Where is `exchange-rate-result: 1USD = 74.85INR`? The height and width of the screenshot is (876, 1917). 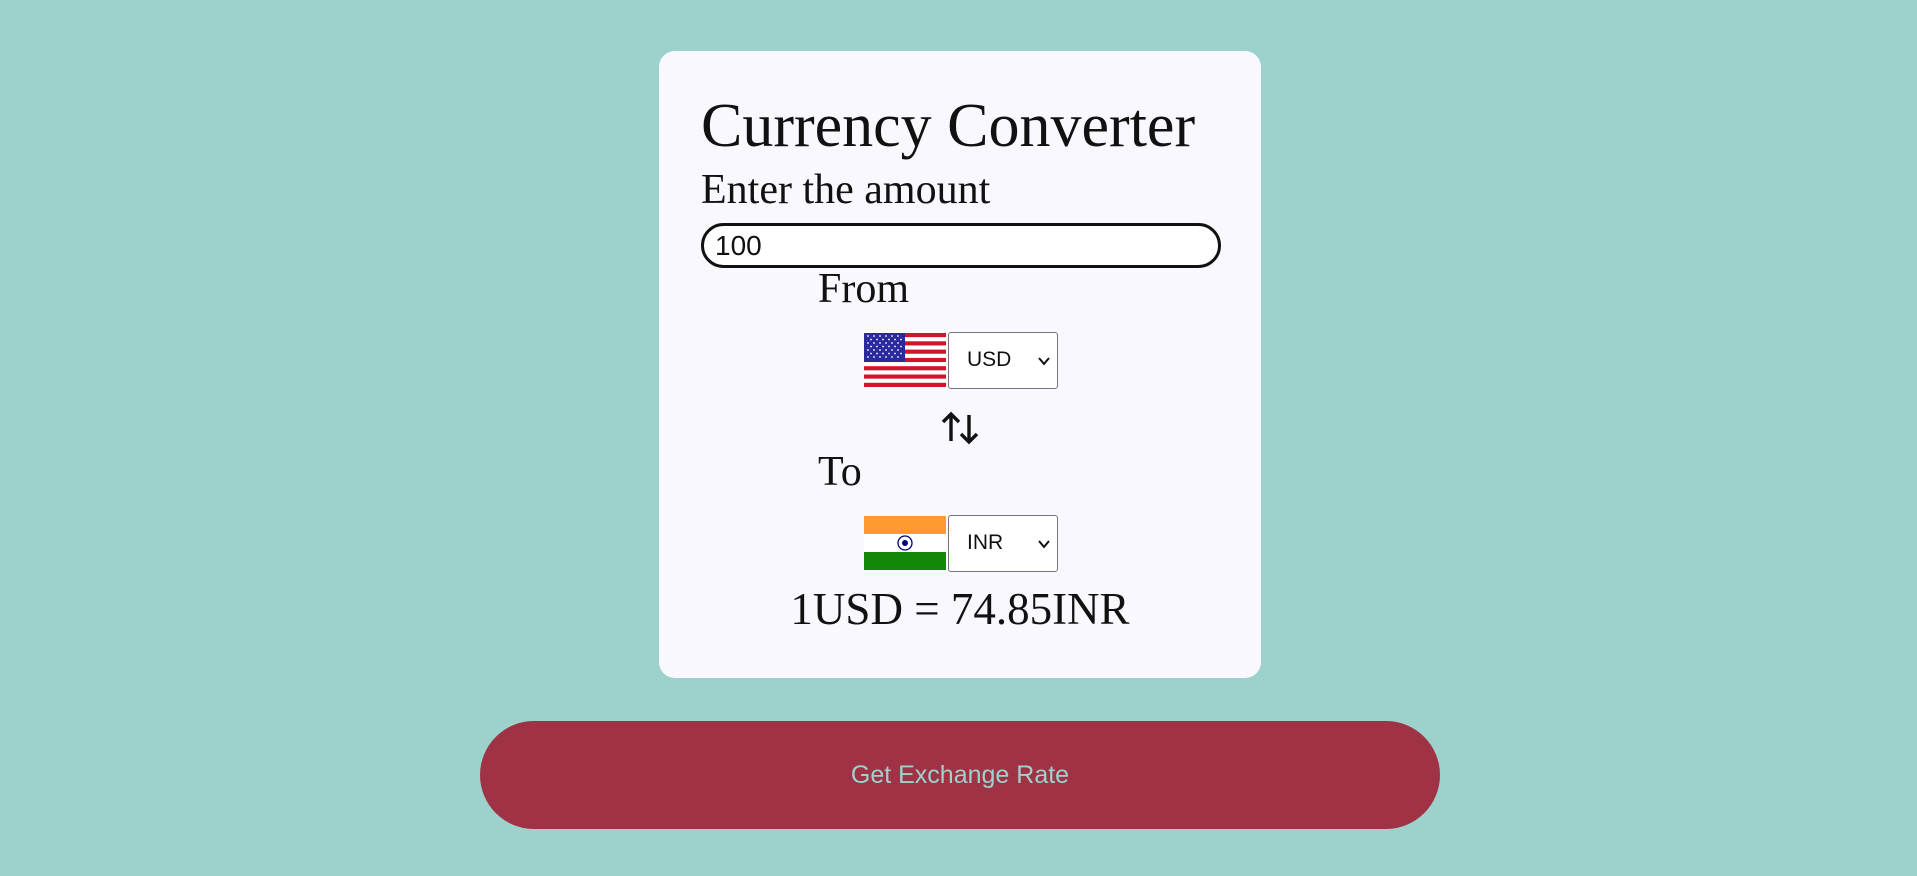
exchange-rate-result: 1USD = 74.85INR is located at coordinates (960, 609).